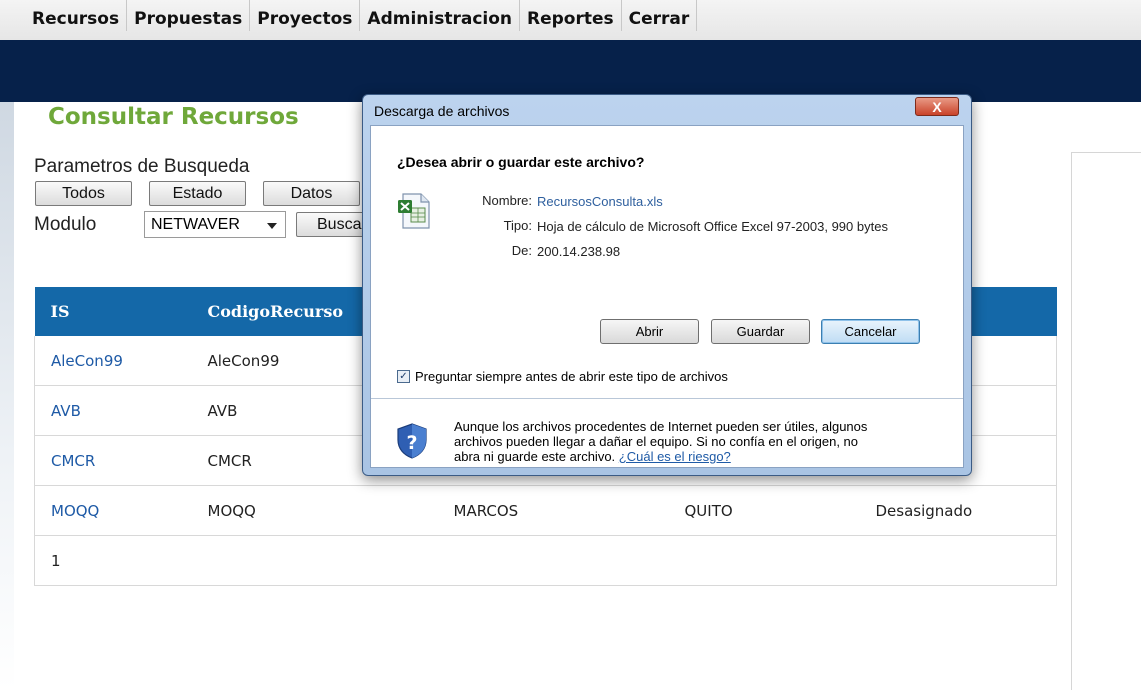  What do you see at coordinates (579, 251) in the screenshot?
I see `file-source-value: 200.14.238.98` at bounding box center [579, 251].